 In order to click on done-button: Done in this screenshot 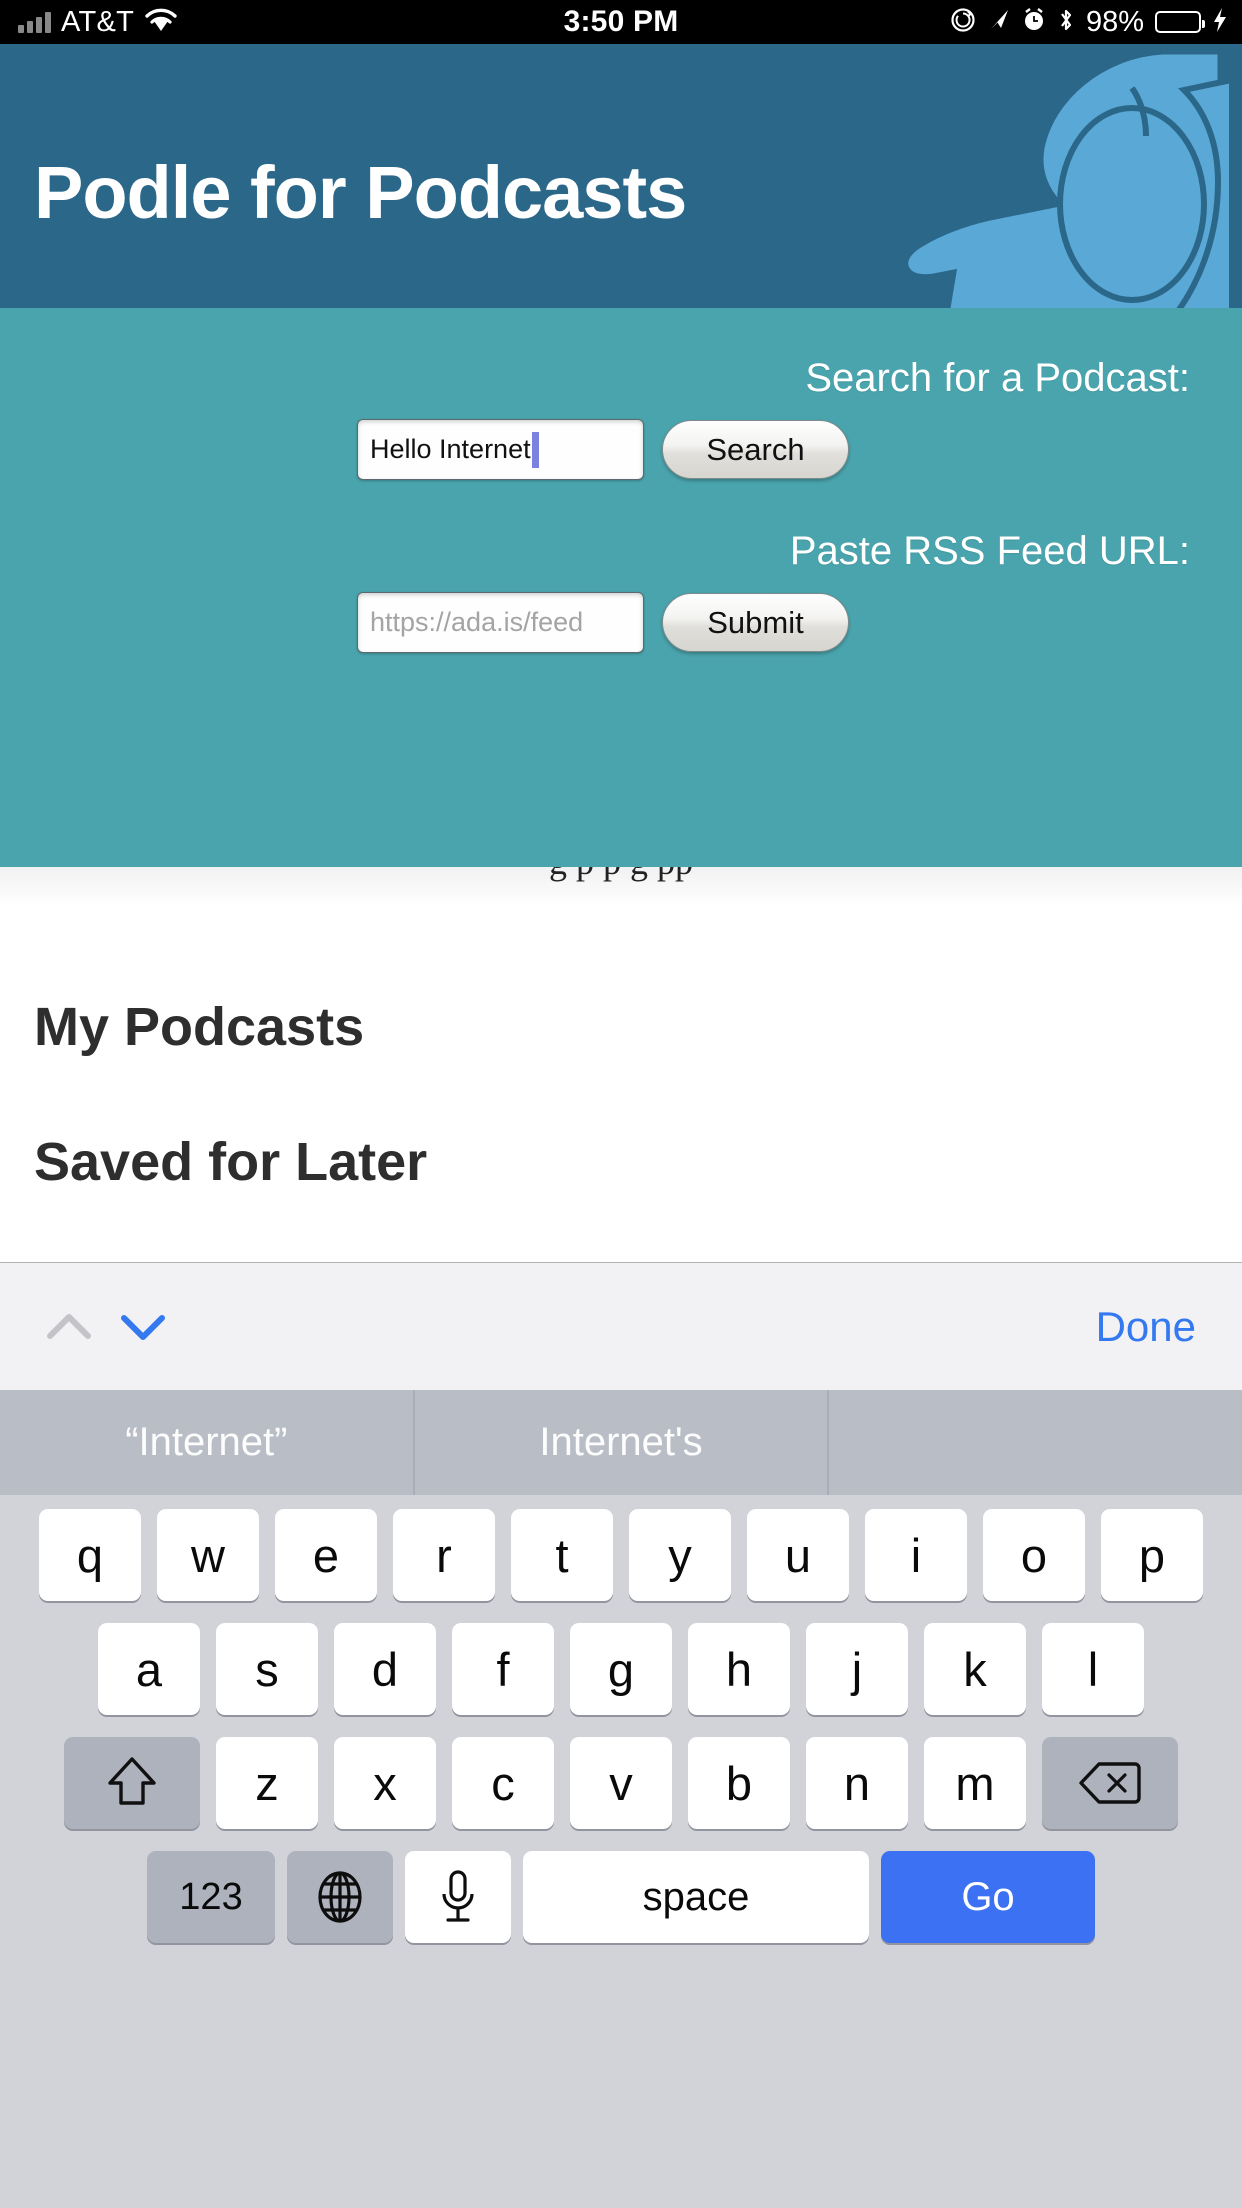, I will do `click(1146, 1327)`.